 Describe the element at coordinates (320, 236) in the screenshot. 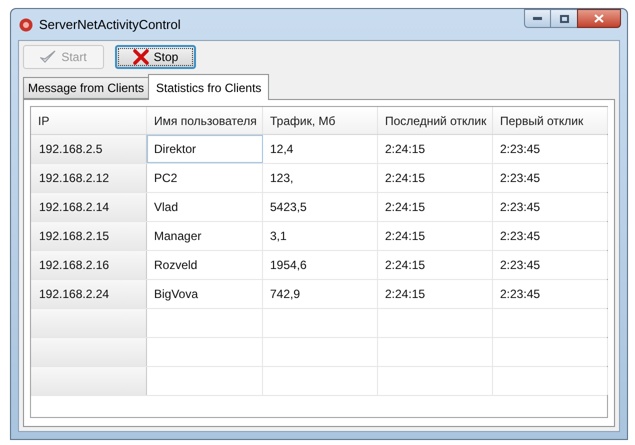

I see `table-cell: 3,1` at that location.